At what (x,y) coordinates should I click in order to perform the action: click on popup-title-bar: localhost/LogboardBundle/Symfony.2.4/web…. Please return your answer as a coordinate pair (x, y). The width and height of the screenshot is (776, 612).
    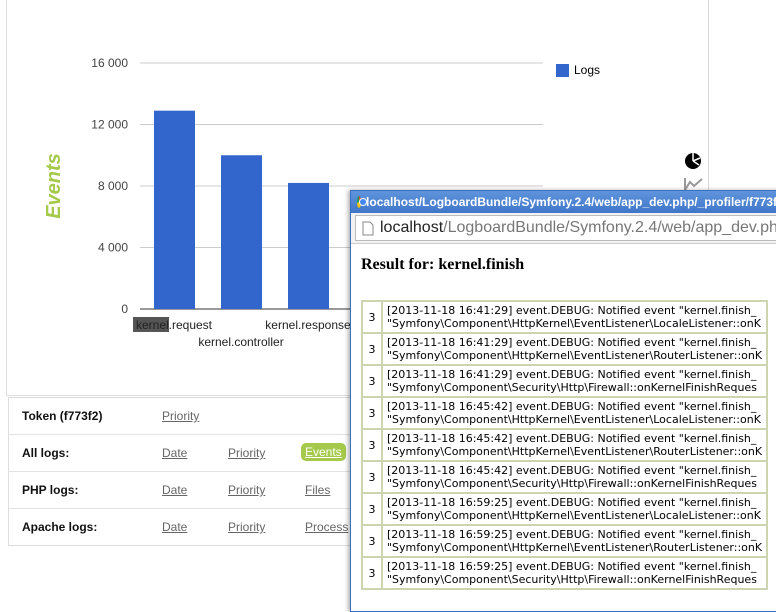
    Looking at the image, I should click on (563, 202).